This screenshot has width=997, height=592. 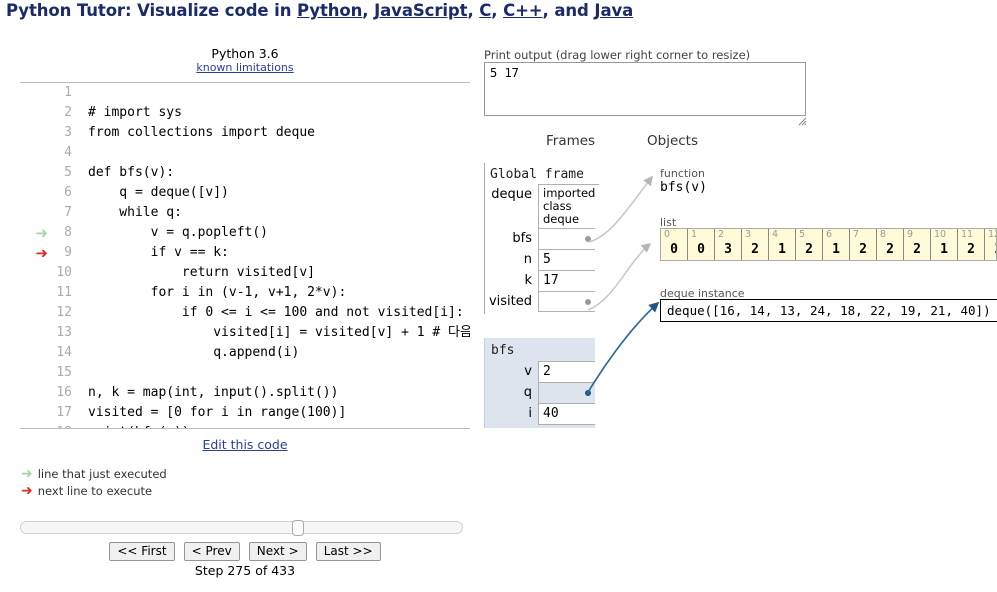 What do you see at coordinates (245, 490) in the screenshot?
I see `legend-item: ➜ next line to execute` at bounding box center [245, 490].